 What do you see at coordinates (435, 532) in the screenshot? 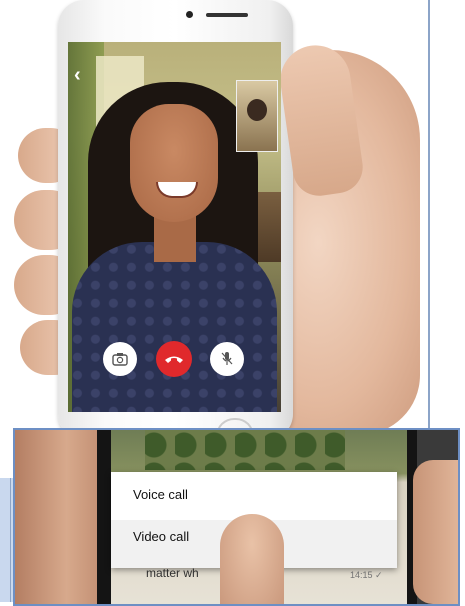
I see `inset-hand-right` at bounding box center [435, 532].